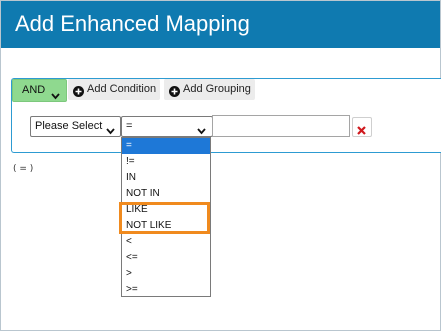 This screenshot has width=441, height=331. I want to click on field-select: Please Select, so click(75, 126).